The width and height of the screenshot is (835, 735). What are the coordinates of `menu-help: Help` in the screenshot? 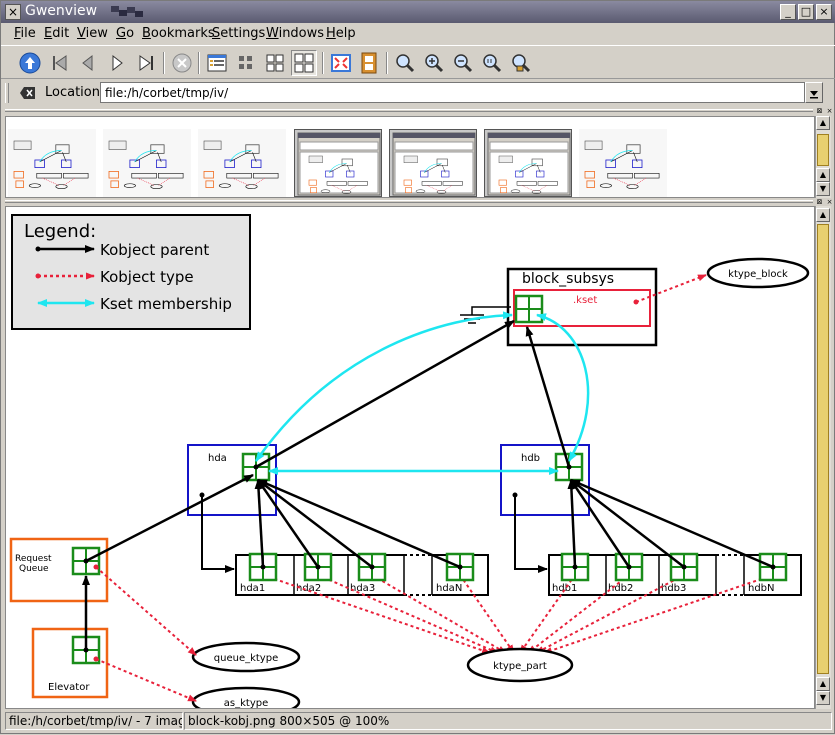 It's located at (341, 33).